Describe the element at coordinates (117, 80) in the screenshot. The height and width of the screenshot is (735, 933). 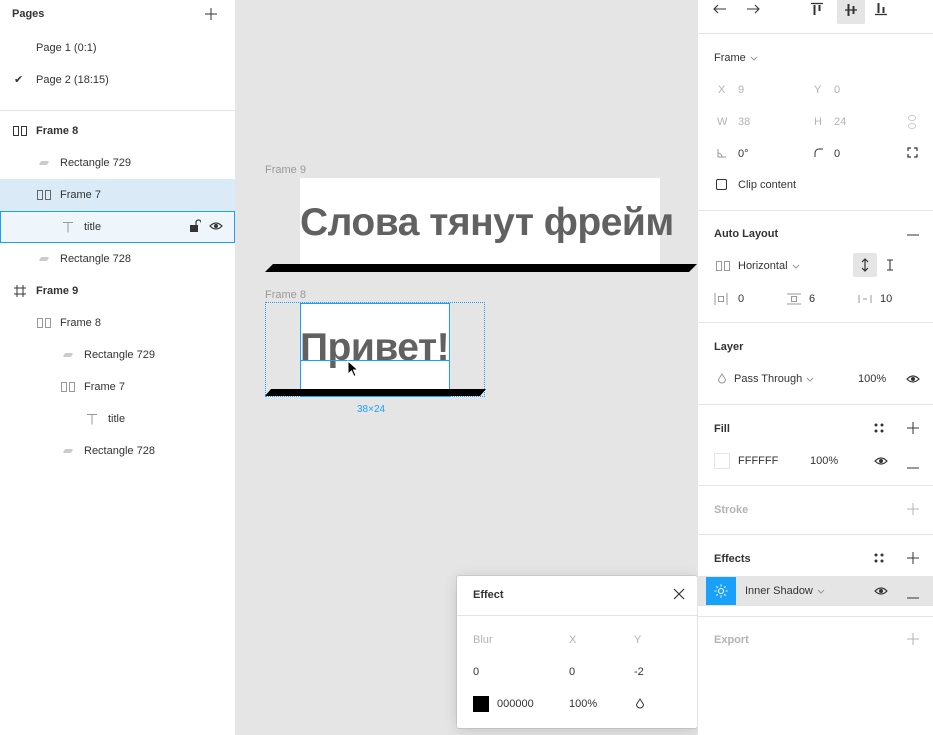
I see `page-item-2: ✔ Page 2 (18:15)` at that location.